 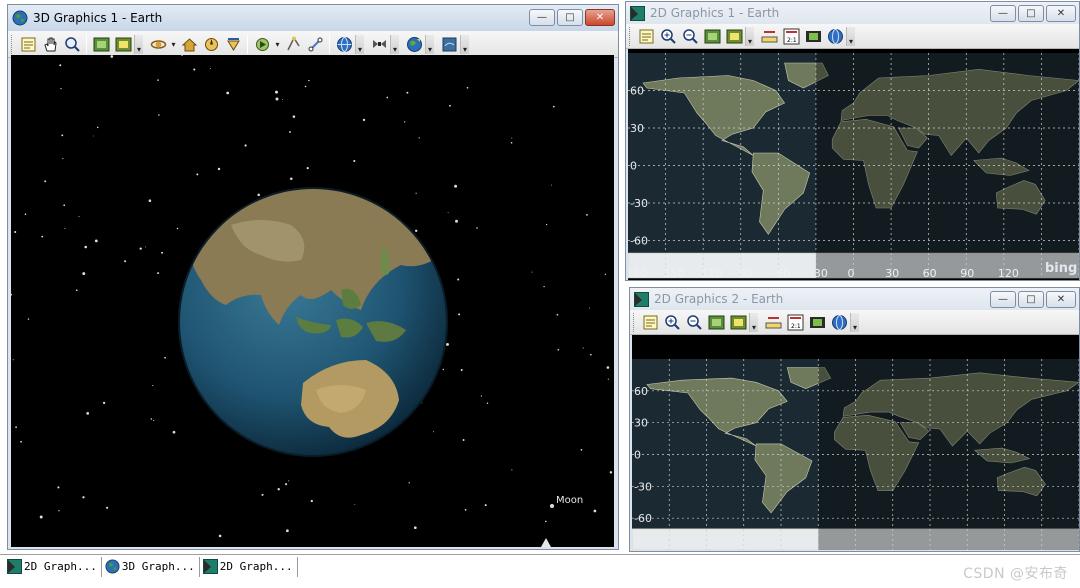 What do you see at coordinates (546, 542) in the screenshot?
I see `sun-marker` at bounding box center [546, 542].